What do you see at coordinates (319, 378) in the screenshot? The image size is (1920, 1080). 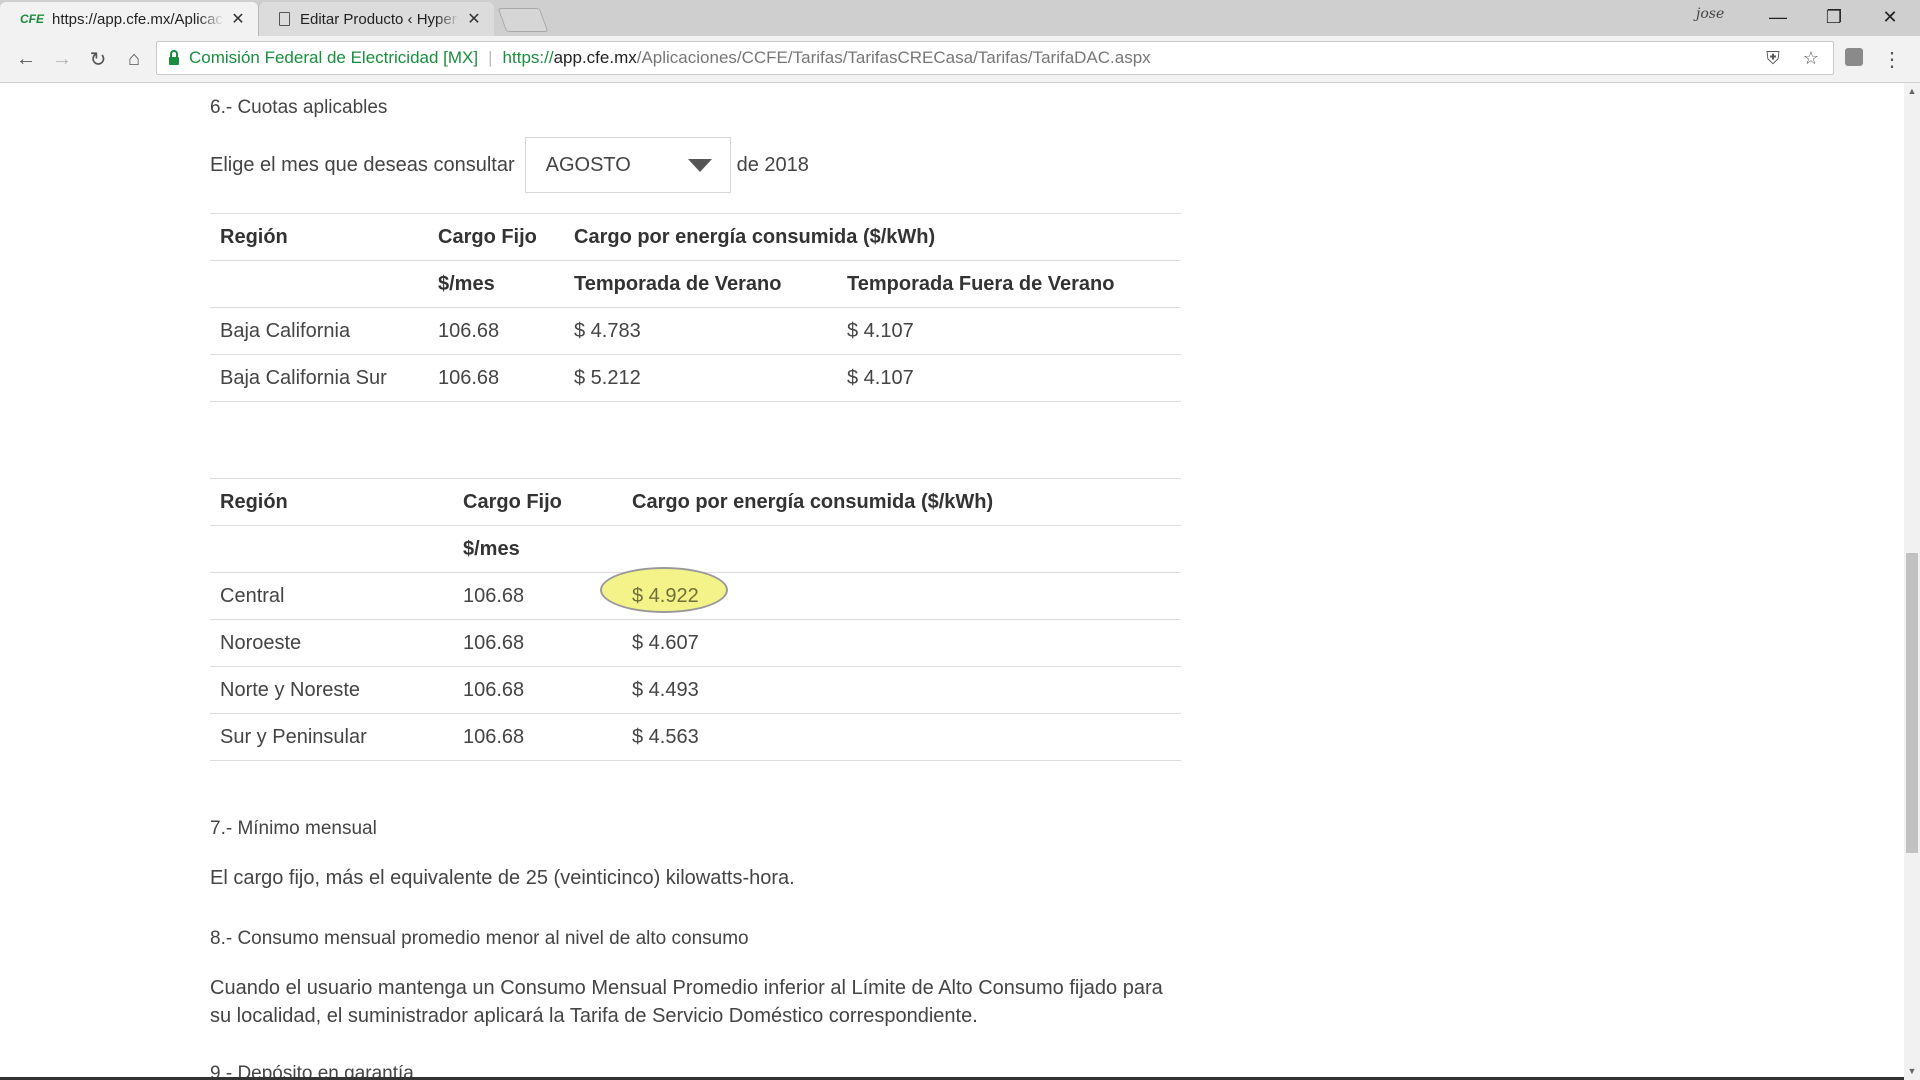 I see `cell-region: Baja California Sur` at bounding box center [319, 378].